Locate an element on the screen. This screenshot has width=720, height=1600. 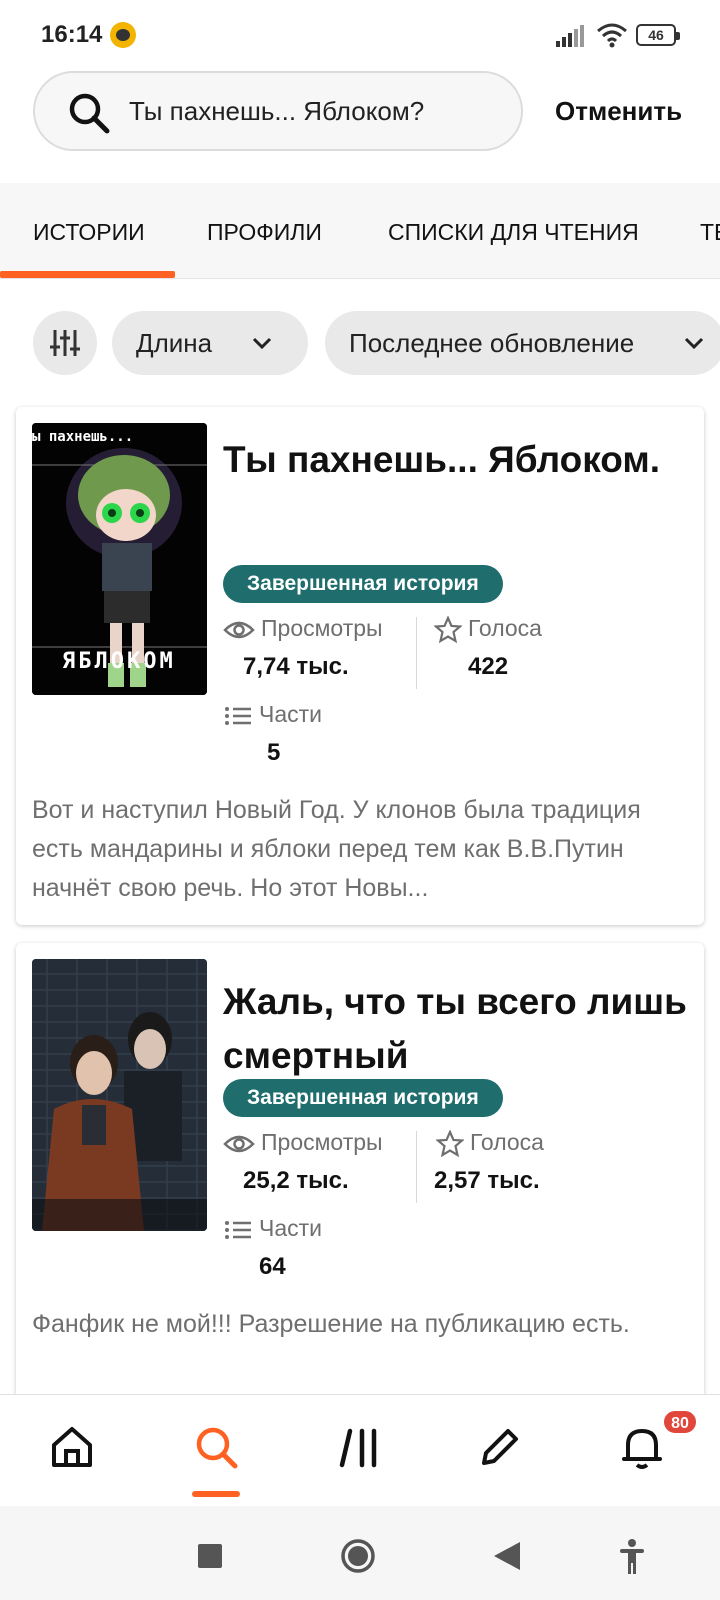
votes-value: 2,57 тыс. is located at coordinates (487, 1180).